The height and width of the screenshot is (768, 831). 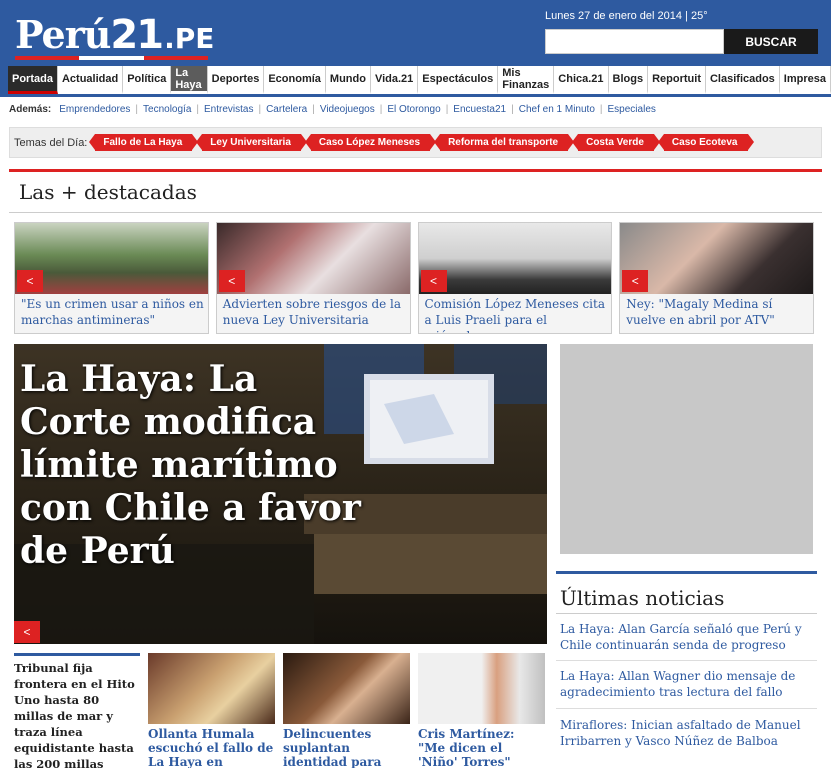 I want to click on nav-item-chica21: Chica.21, so click(x=581, y=80).